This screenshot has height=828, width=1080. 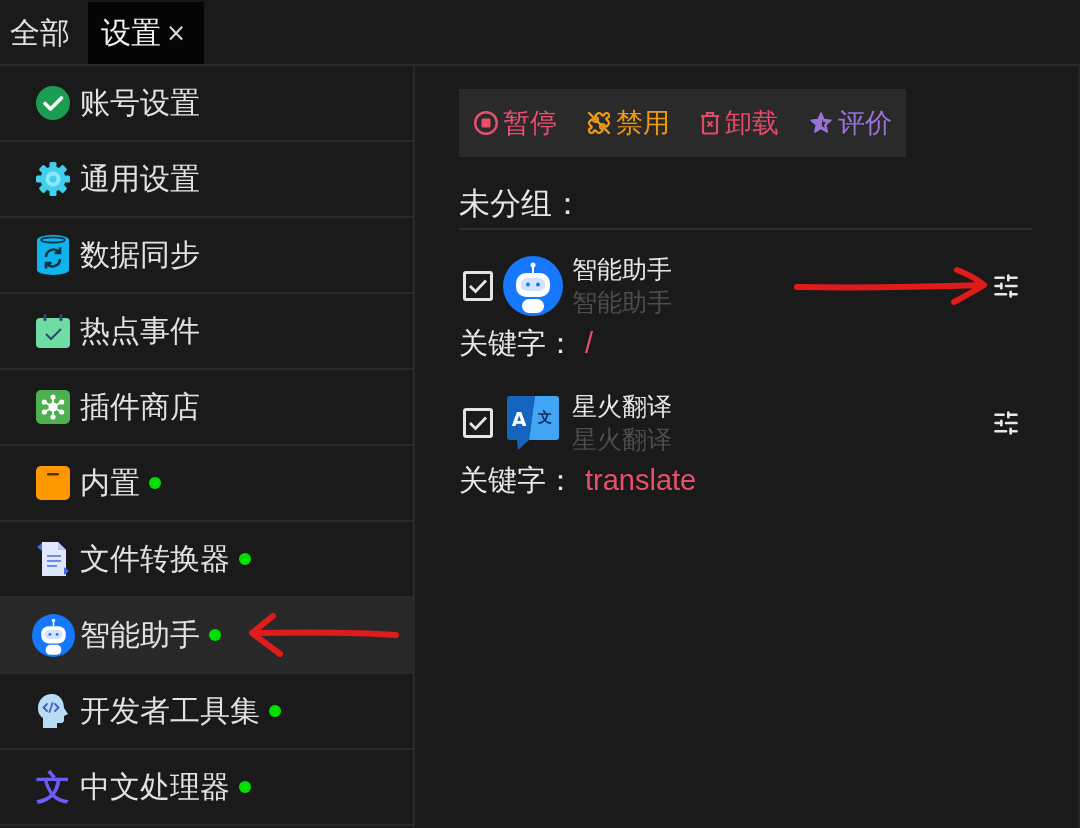 I want to click on keyword-value: translate, so click(x=641, y=480).